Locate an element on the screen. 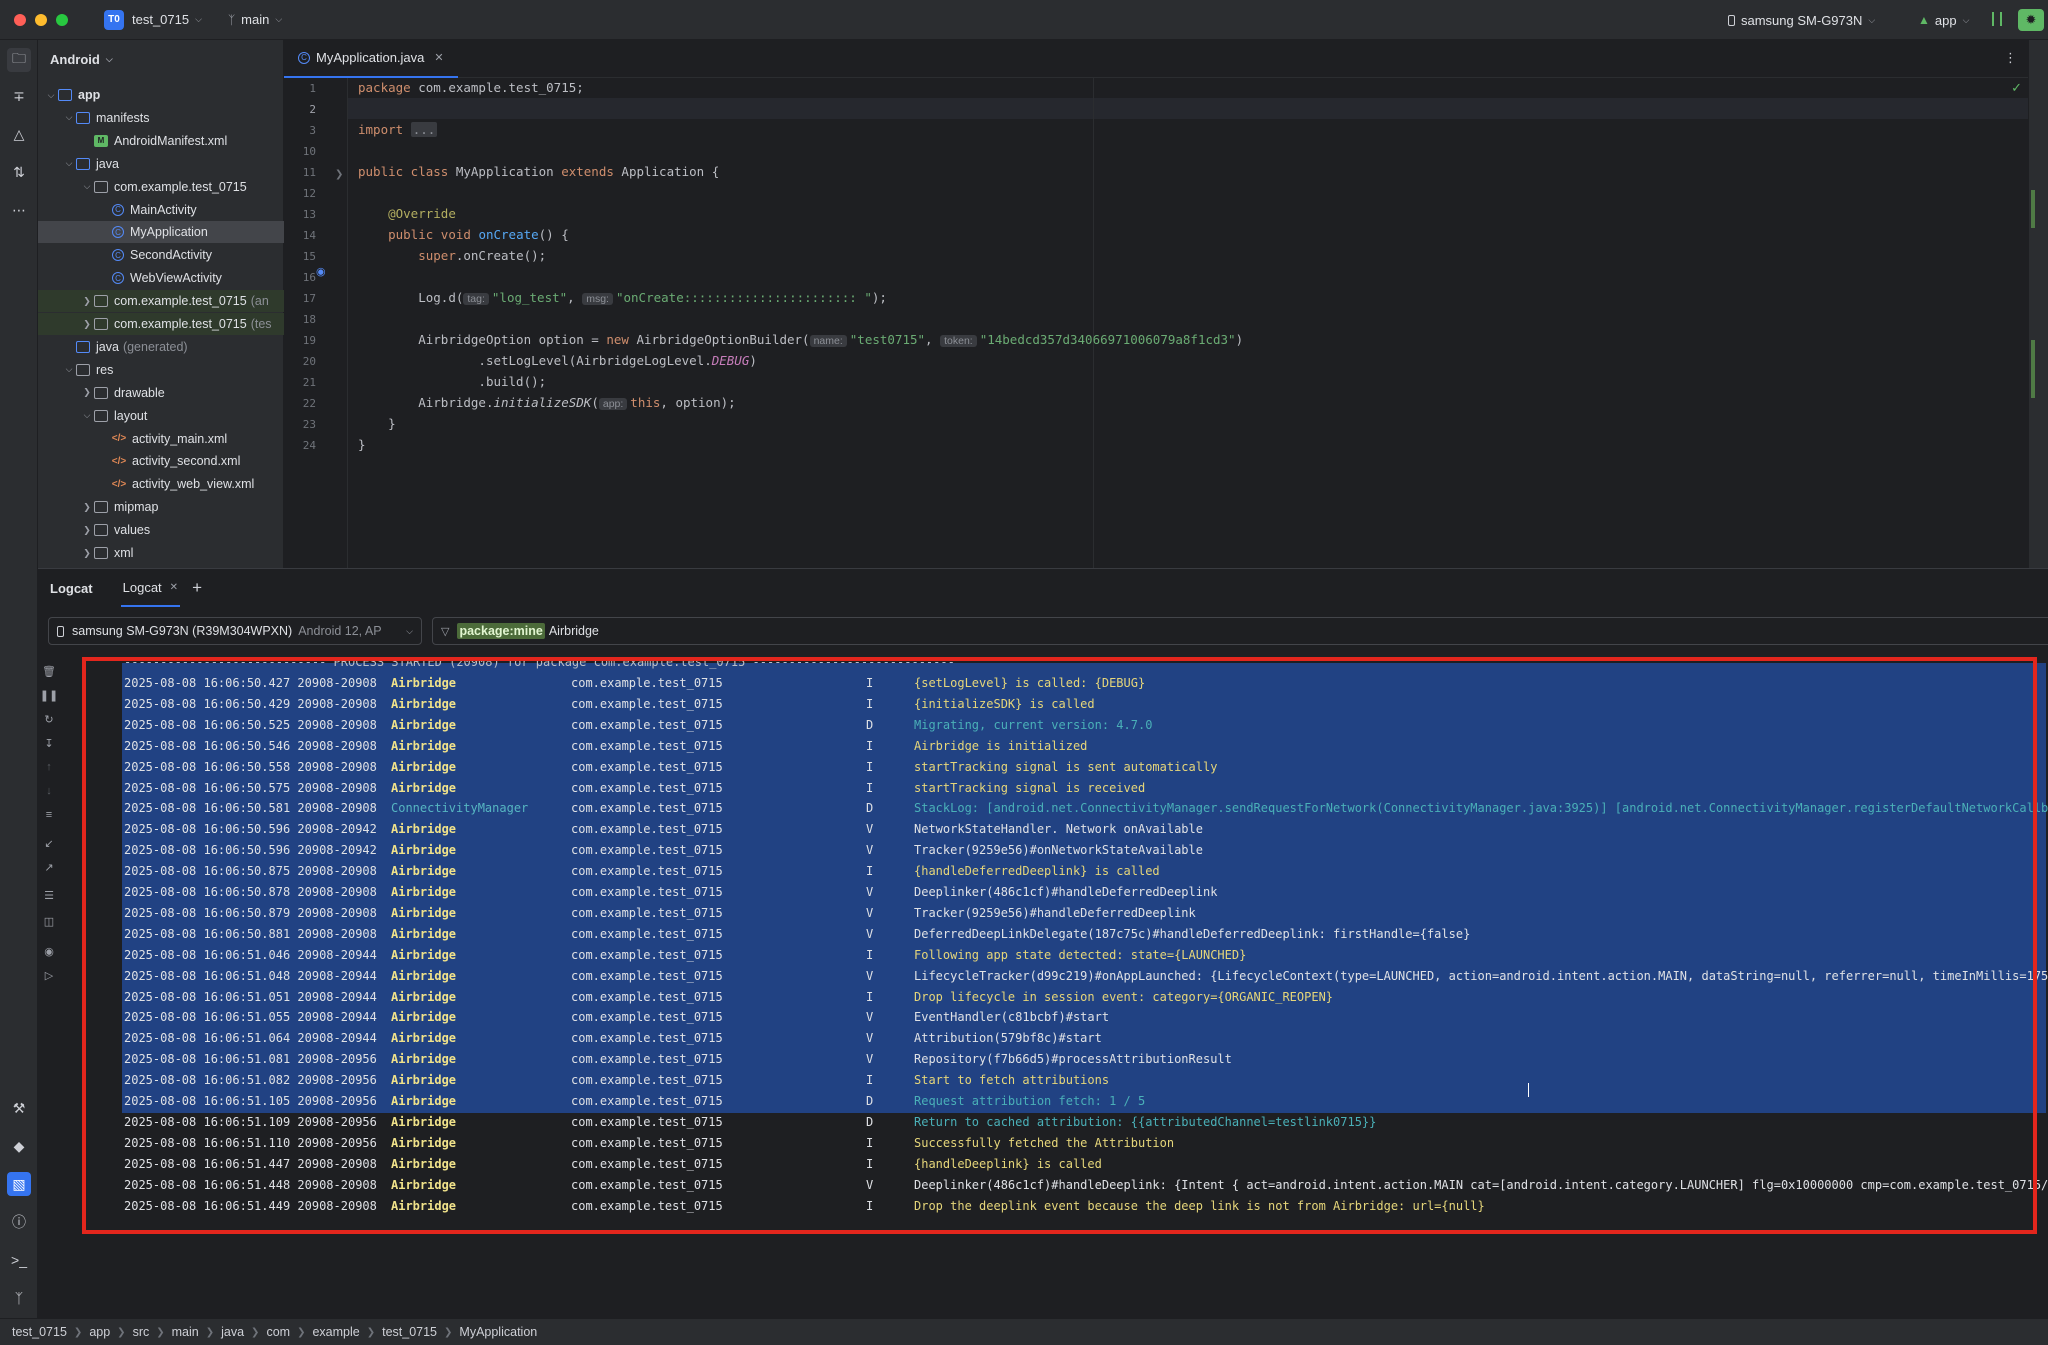  down-icon: ↓ is located at coordinates (49, 791).